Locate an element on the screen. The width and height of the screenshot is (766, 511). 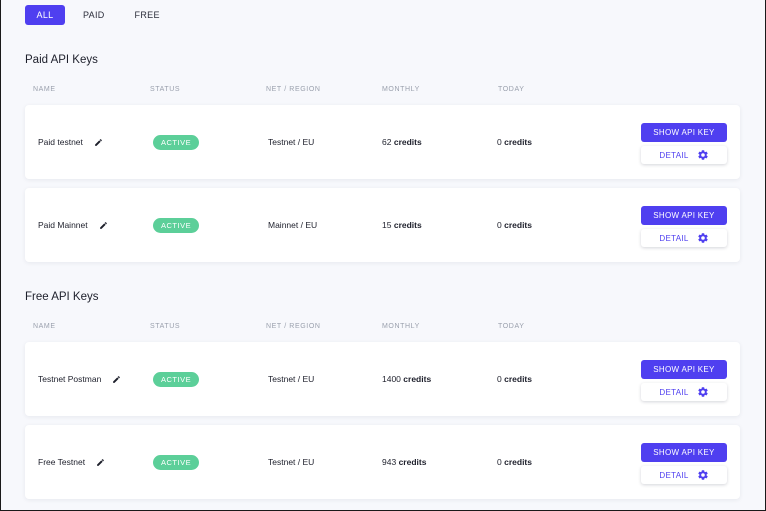
key-name-cell: Free Testnet is located at coordinates (71, 462).